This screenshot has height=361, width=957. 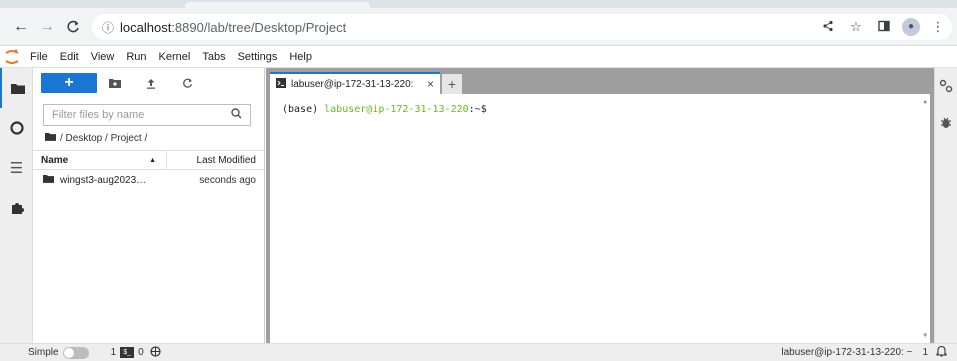 What do you see at coordinates (148, 180) in the screenshot?
I see `list-item: wingst3-aug2023… seconds ago` at bounding box center [148, 180].